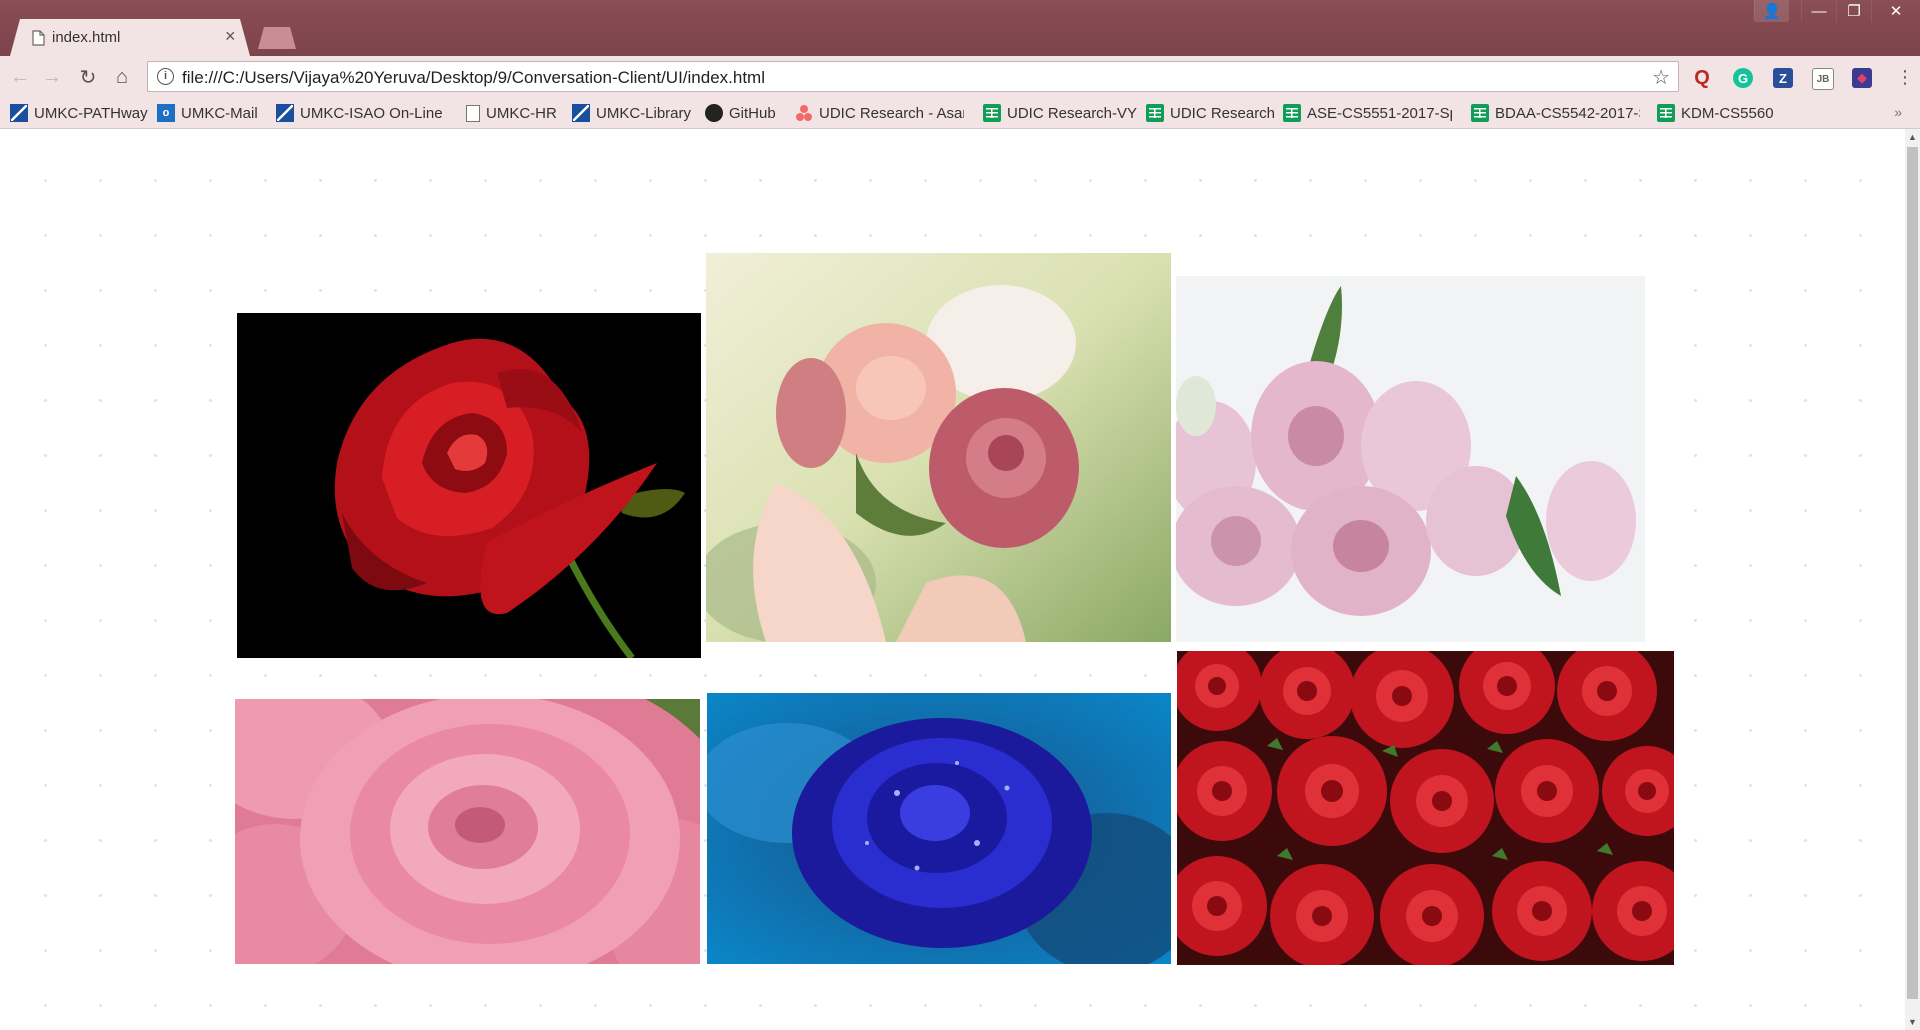  Describe the element at coordinates (938, 447) in the screenshot. I see `pink-roses-bouquet` at that location.